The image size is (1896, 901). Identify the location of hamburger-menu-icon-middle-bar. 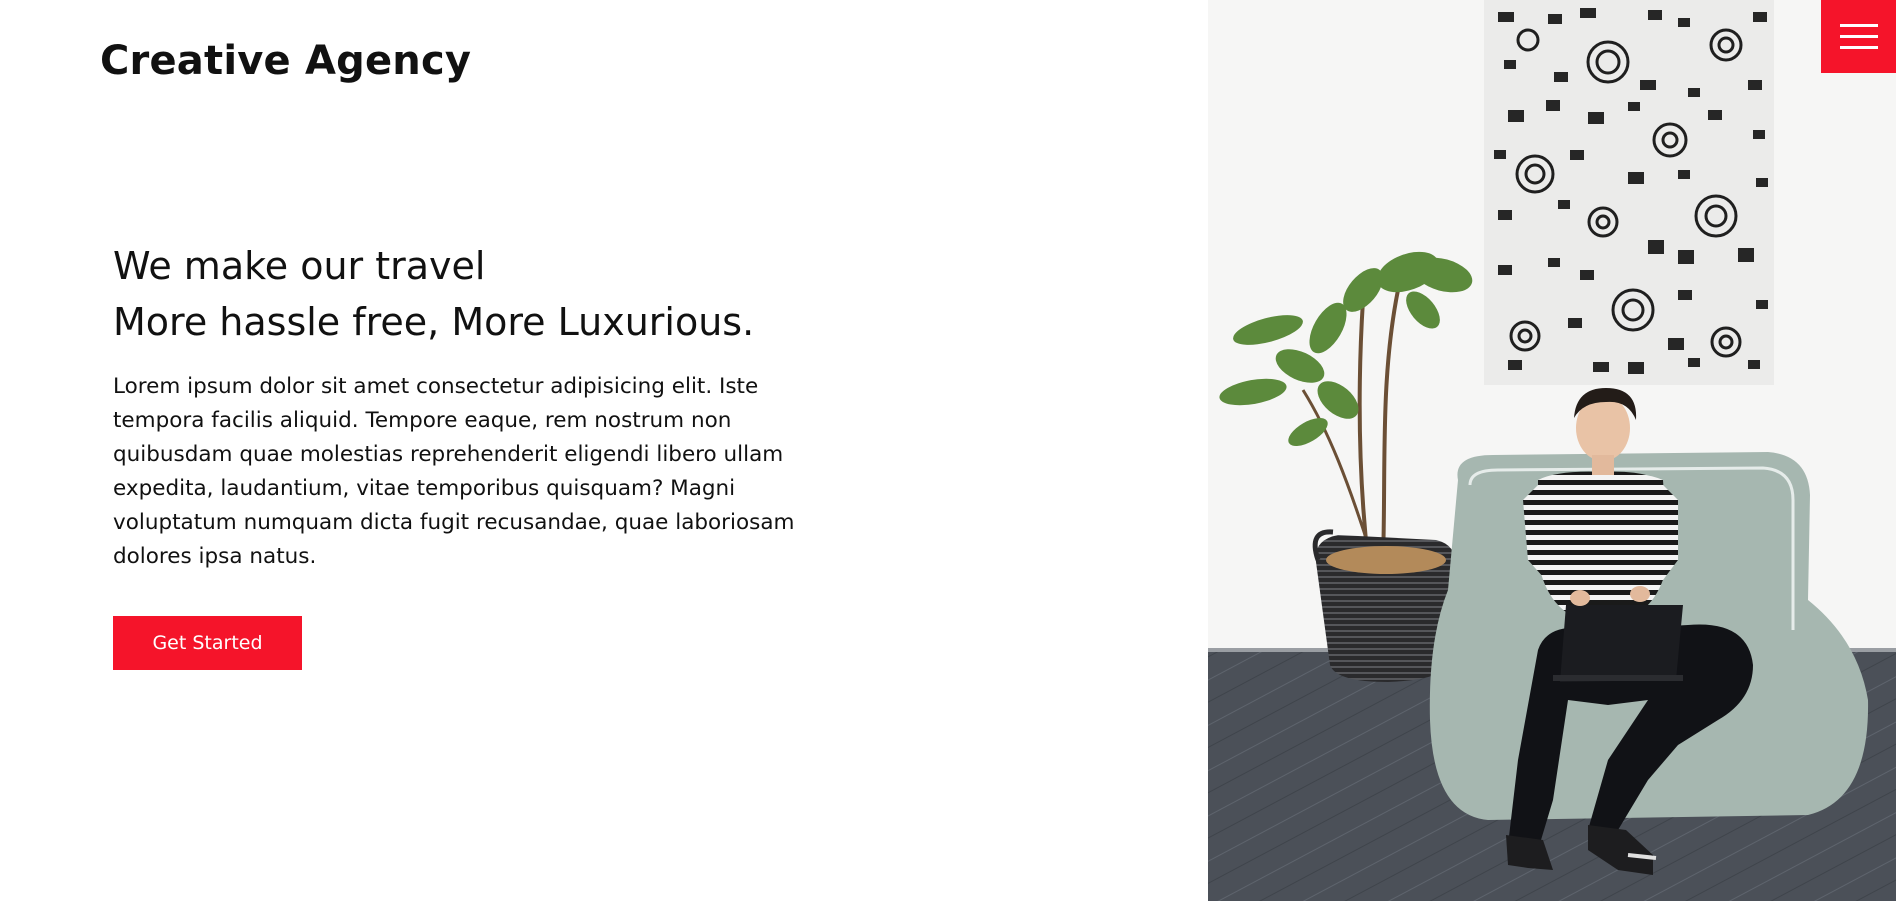
(1859, 36).